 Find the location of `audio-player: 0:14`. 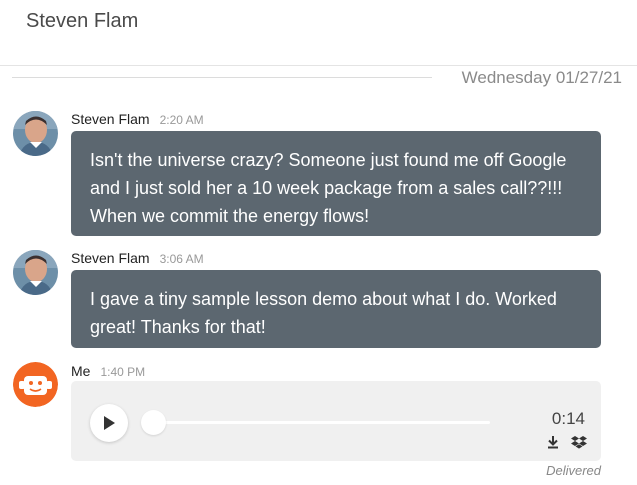

audio-player: 0:14 is located at coordinates (336, 421).